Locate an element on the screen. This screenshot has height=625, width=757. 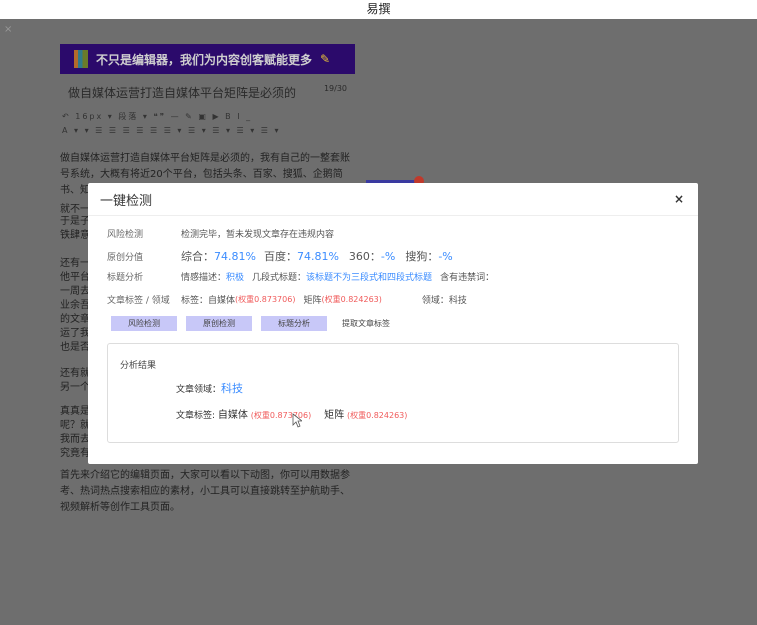
overall-label: 综合： is located at coordinates (197, 256).